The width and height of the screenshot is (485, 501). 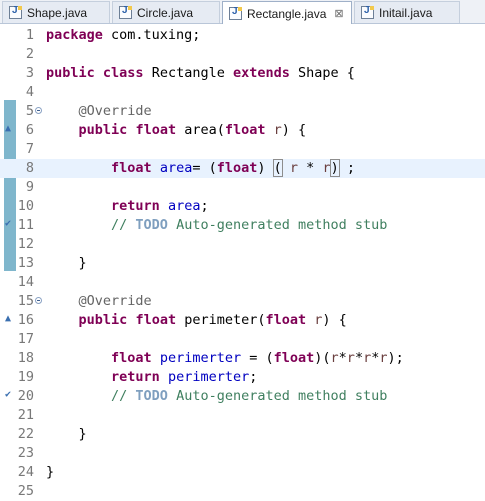 What do you see at coordinates (25, 358) in the screenshot?
I see `line-number: 18` at bounding box center [25, 358].